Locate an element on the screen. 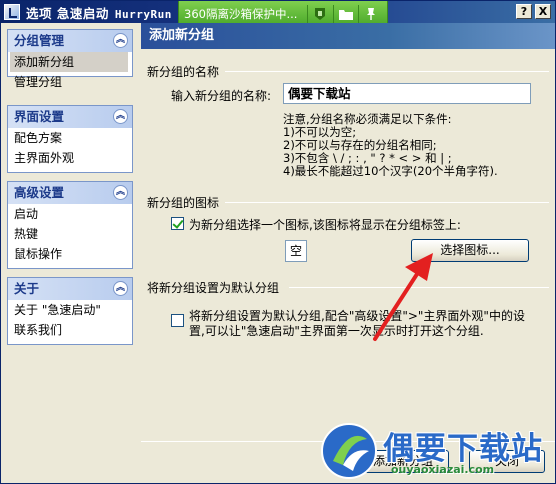  sidebar-item-startup: 启动 is located at coordinates (70, 214).